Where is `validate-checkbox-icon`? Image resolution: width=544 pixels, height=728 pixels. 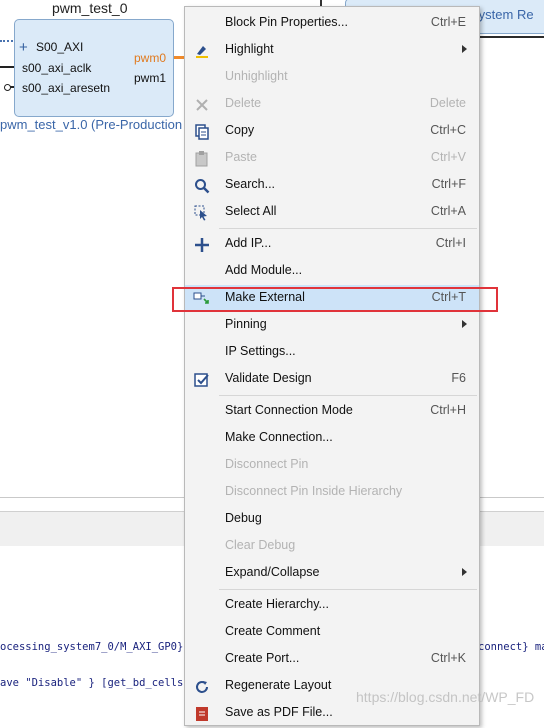 validate-checkbox-icon is located at coordinates (202, 380).